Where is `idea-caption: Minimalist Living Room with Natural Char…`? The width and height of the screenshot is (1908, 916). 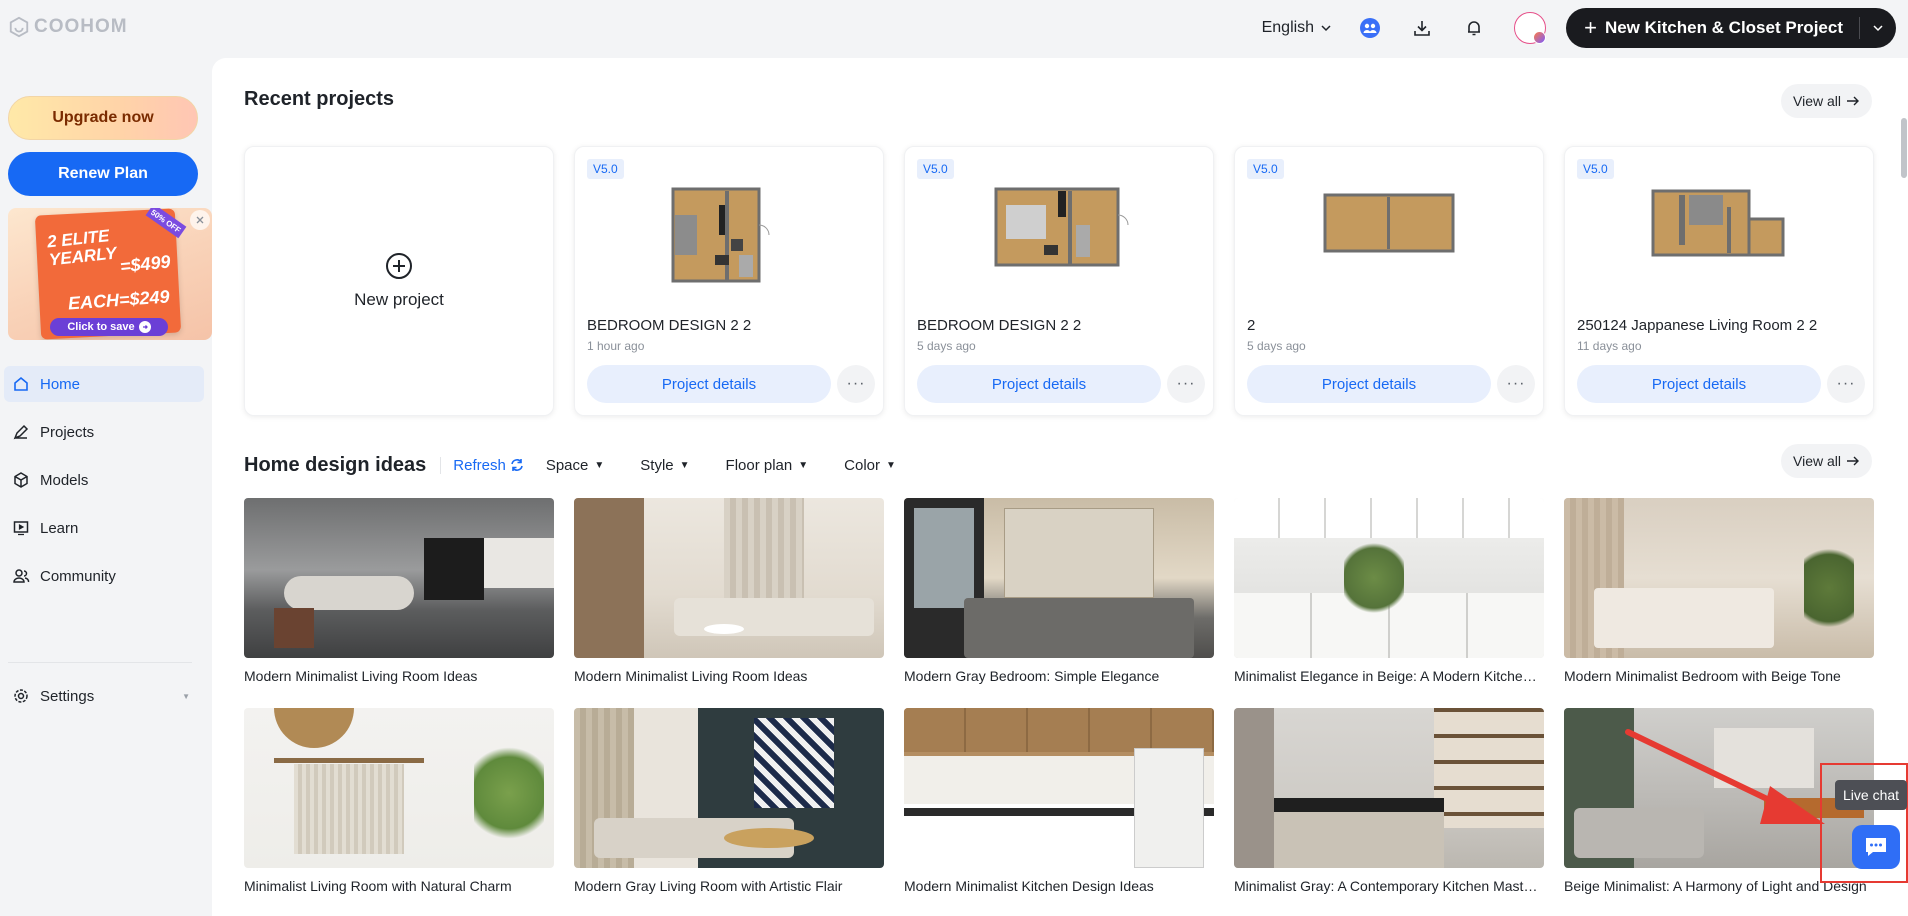
idea-caption: Minimalist Living Room with Natural Char… is located at coordinates (378, 886).